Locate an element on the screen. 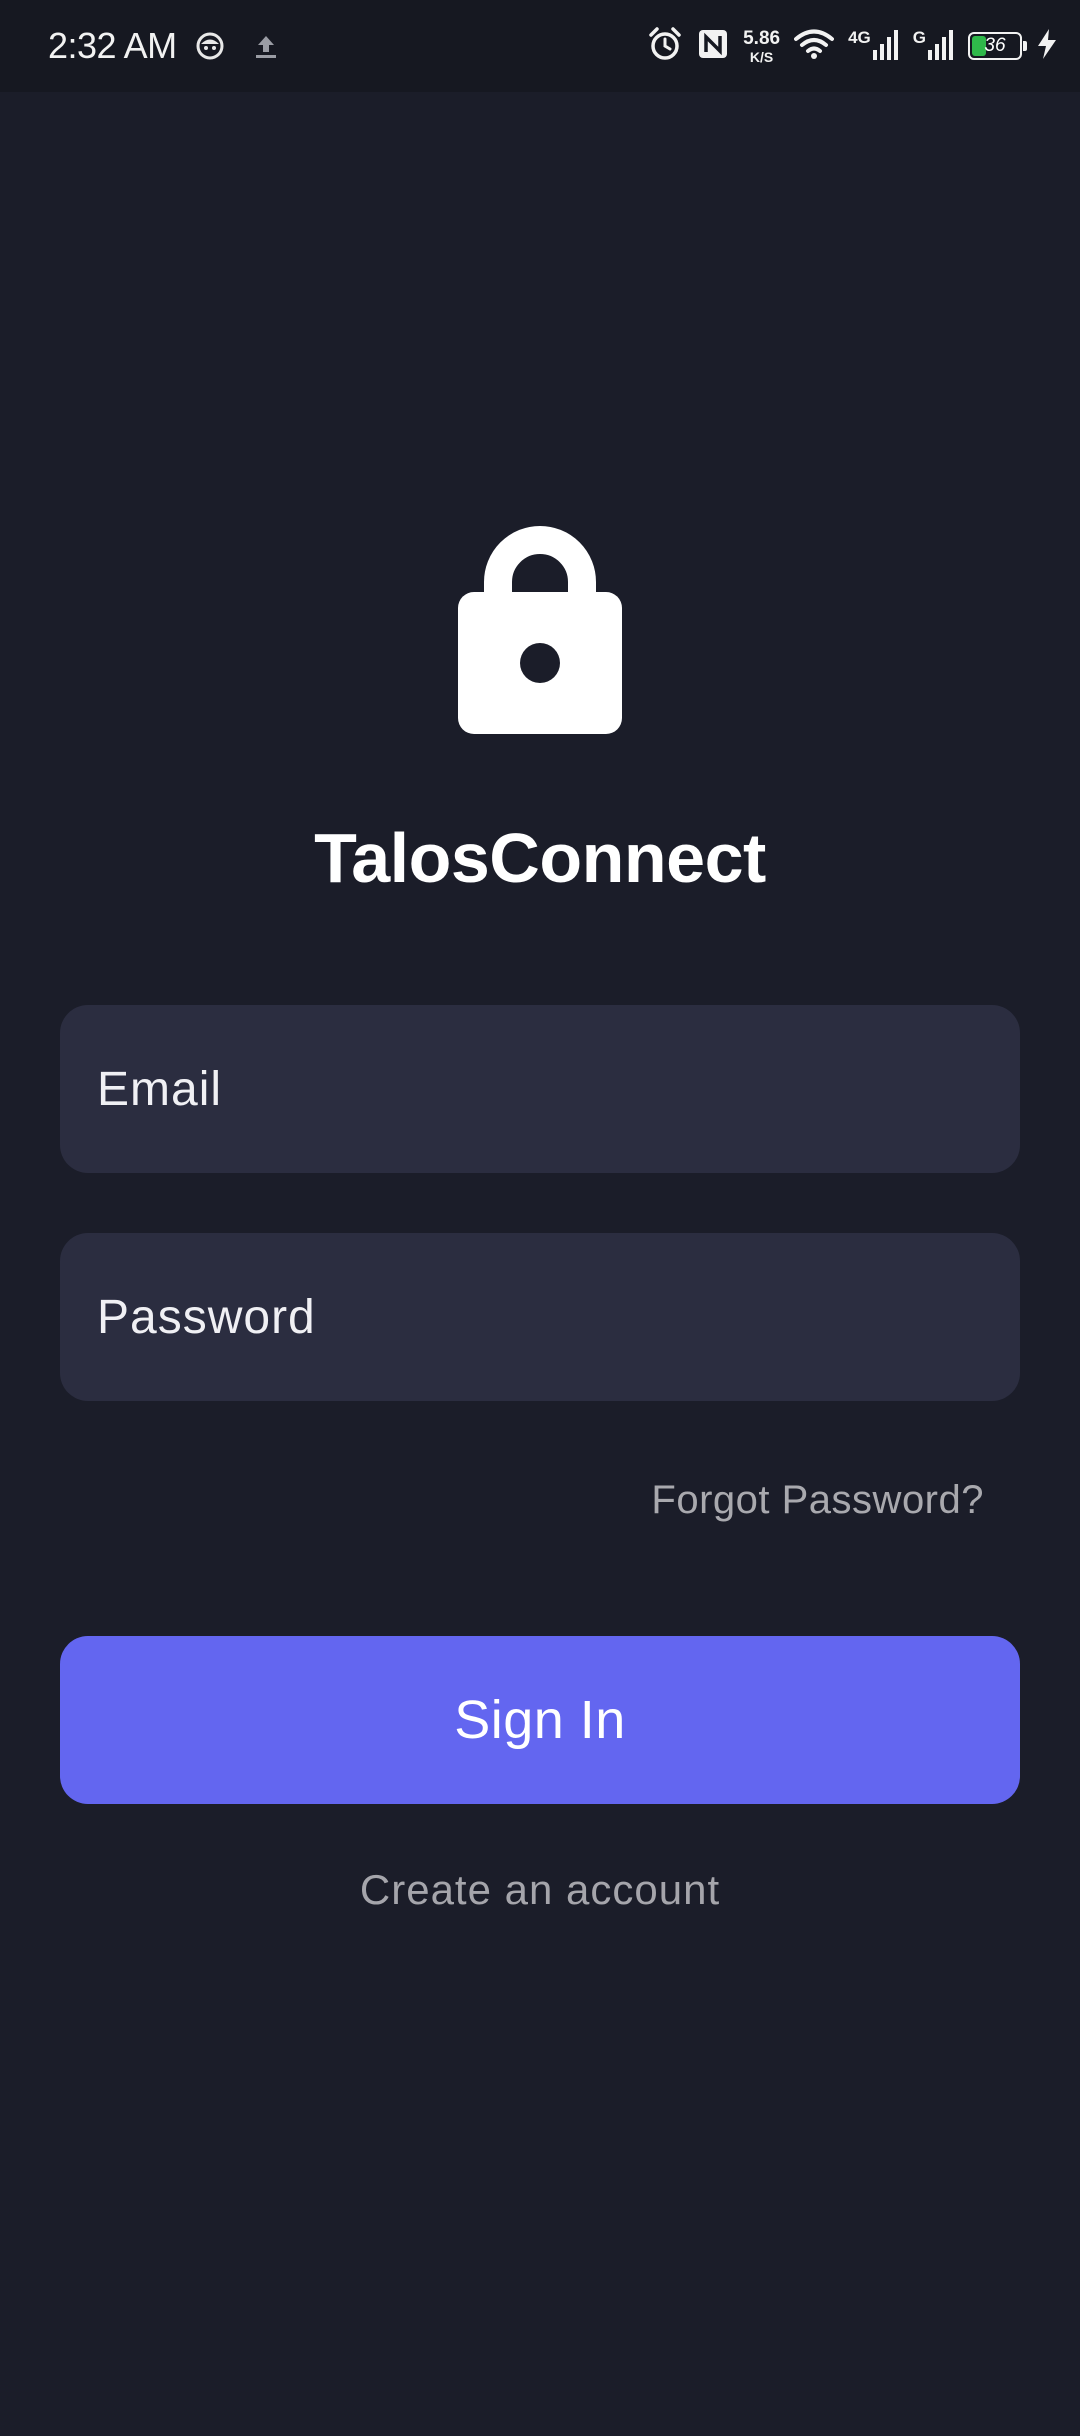 This screenshot has height=2436, width=1080. email-placeholder: Email is located at coordinates (160, 1089).